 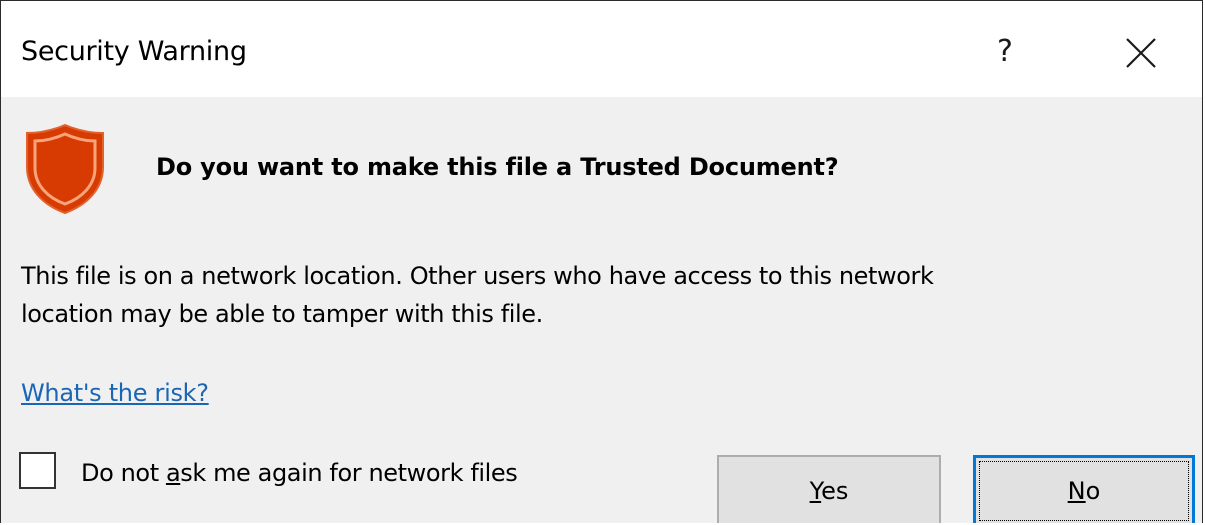 I want to click on yes-button: Yes, so click(x=829, y=489).